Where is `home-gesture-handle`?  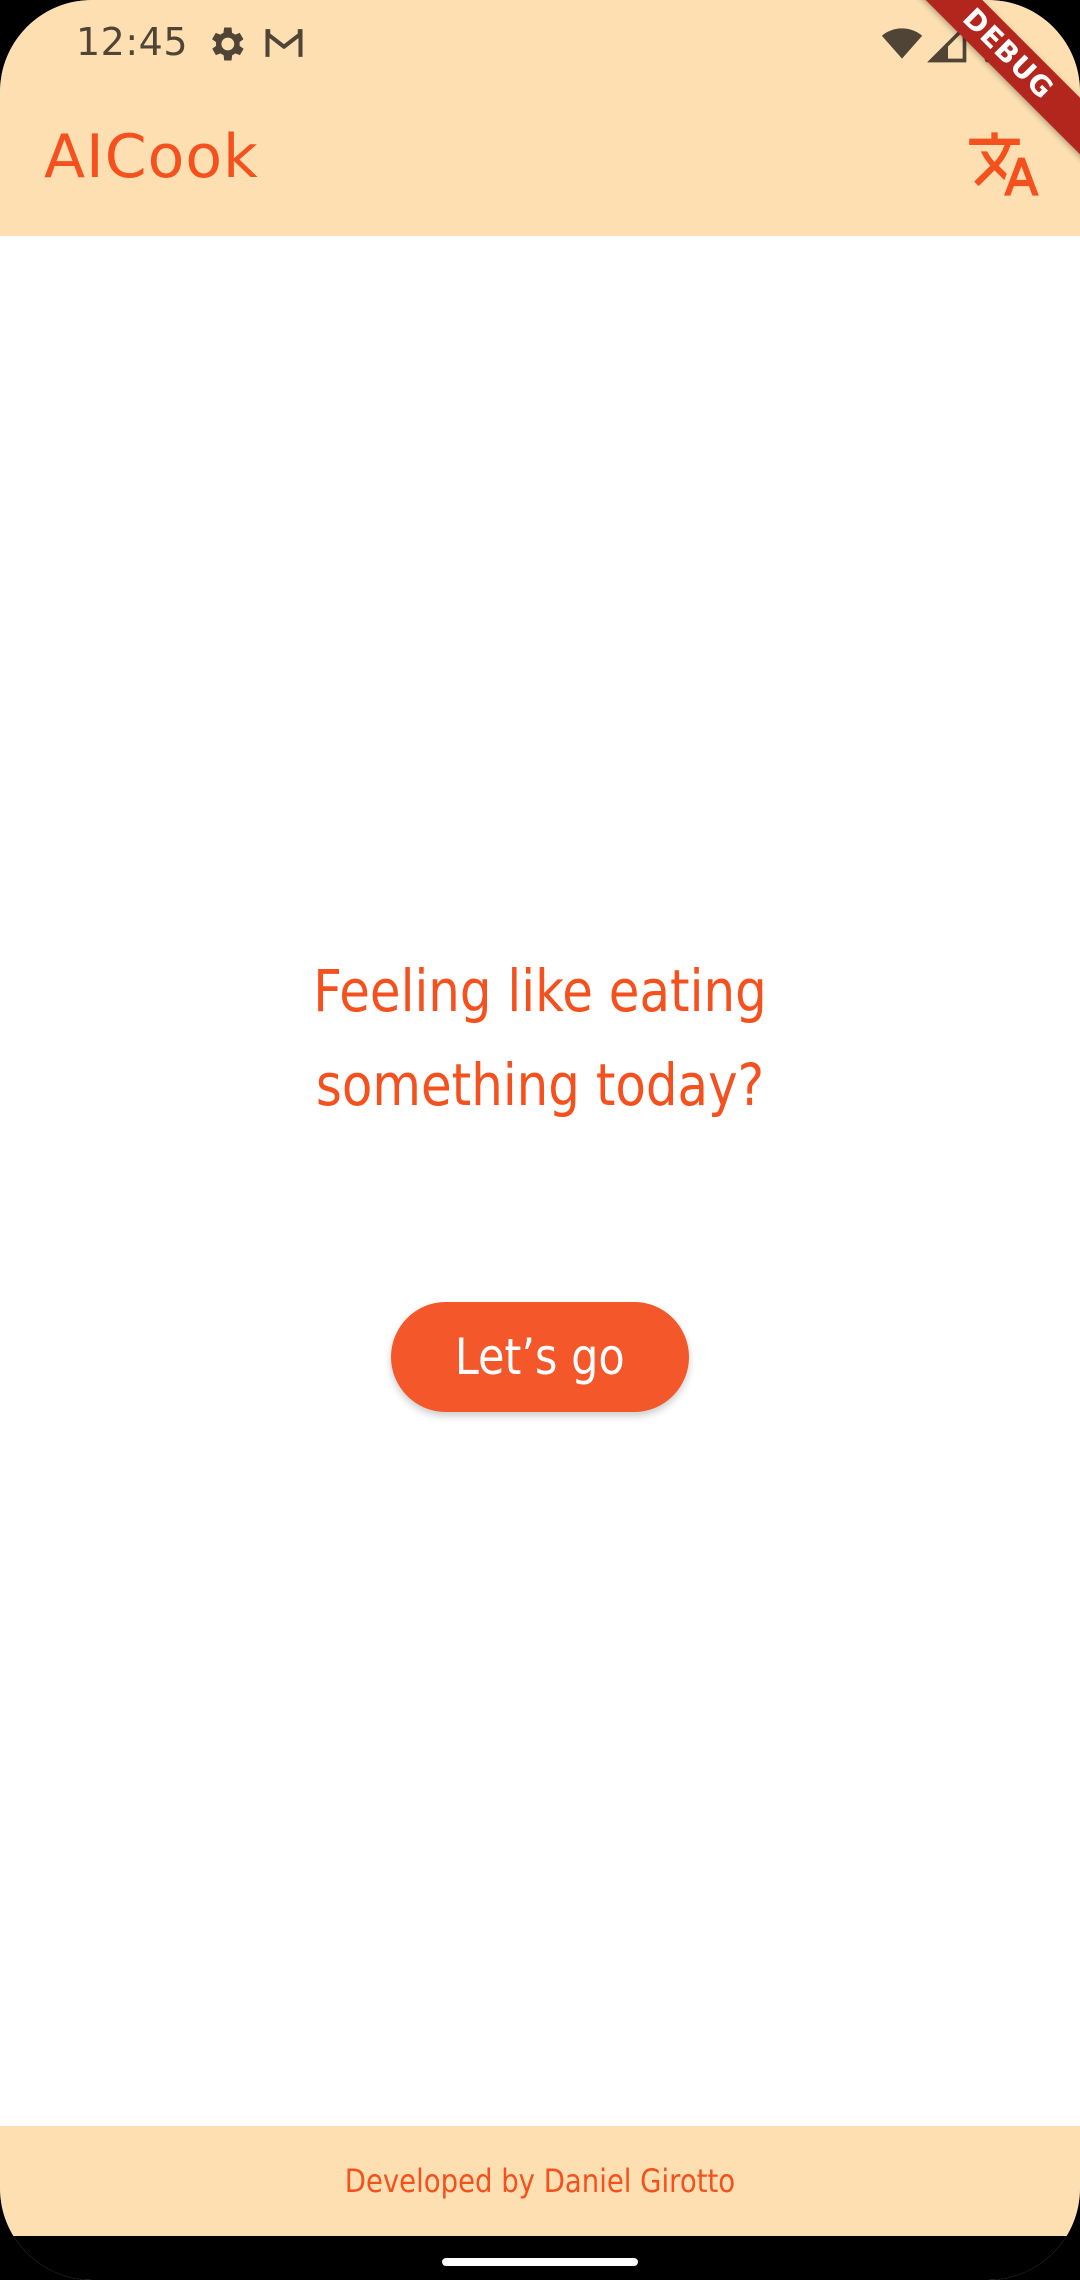
home-gesture-handle is located at coordinates (540, 2262).